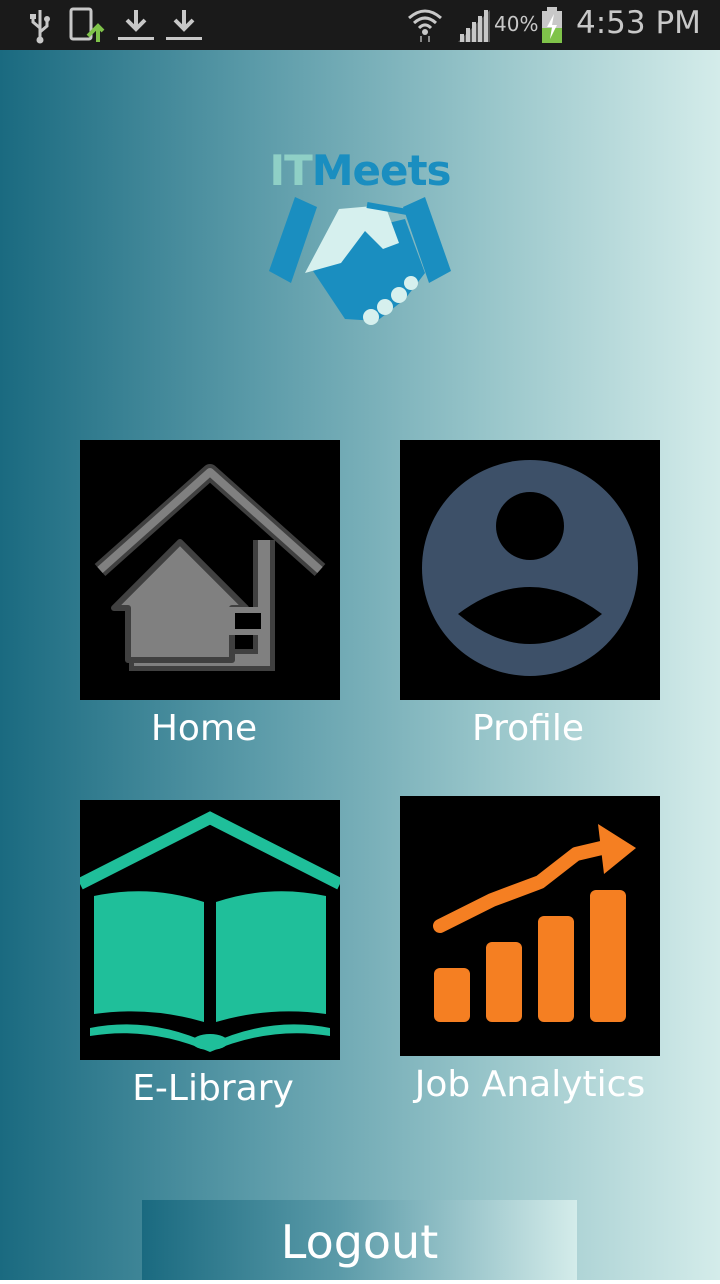  What do you see at coordinates (87, 24) in the screenshot?
I see `phone-update-icon` at bounding box center [87, 24].